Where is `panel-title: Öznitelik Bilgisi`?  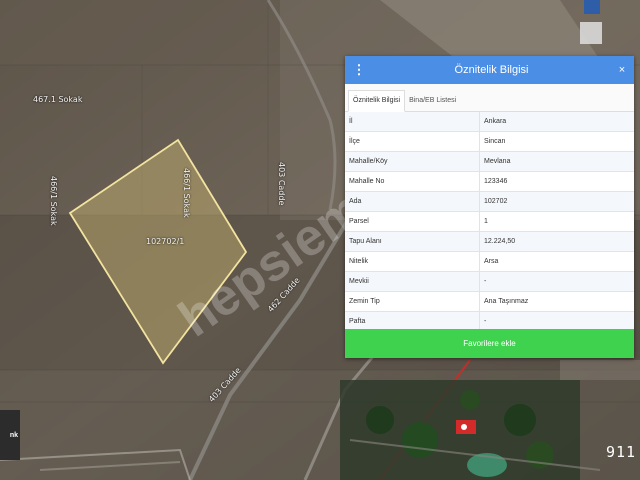 panel-title: Öznitelik Bilgisi is located at coordinates (491, 70).